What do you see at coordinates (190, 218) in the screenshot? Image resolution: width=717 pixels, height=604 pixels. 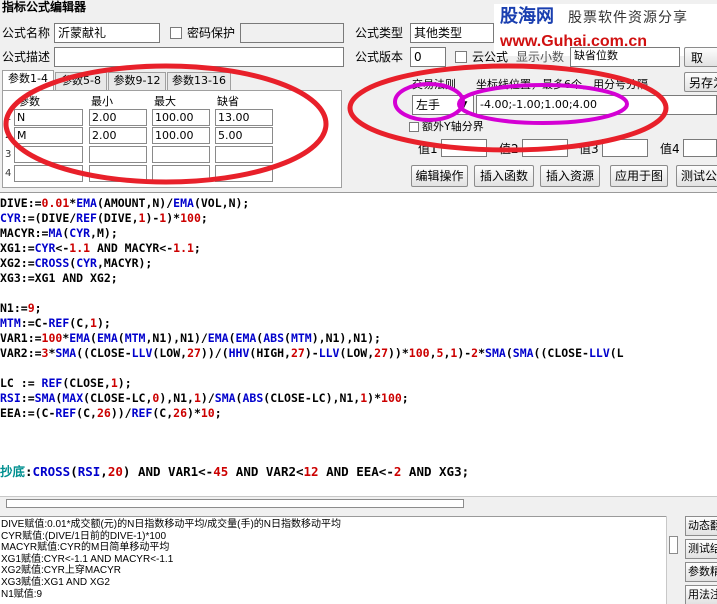 I see `code-token: 100` at bounding box center [190, 218].